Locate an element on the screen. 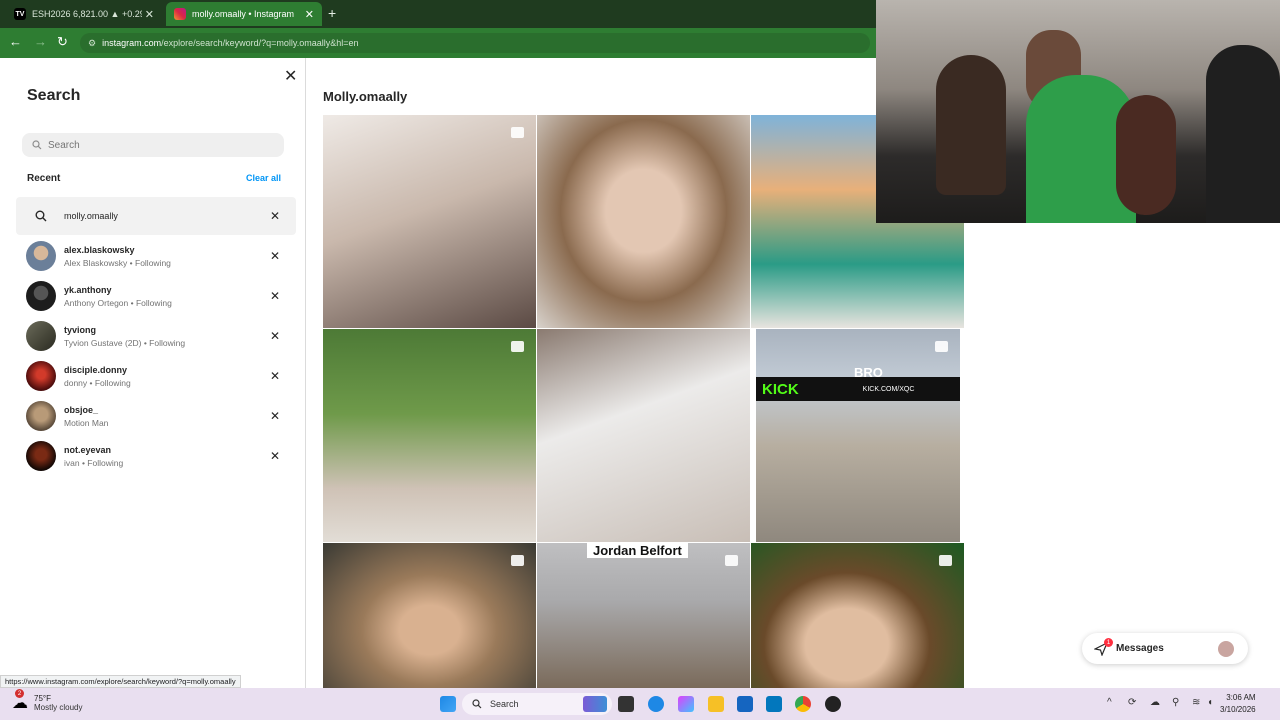  recent-item-user: tyviong Tyvion Gustave (2D) • Following ✕ is located at coordinates (156, 336).